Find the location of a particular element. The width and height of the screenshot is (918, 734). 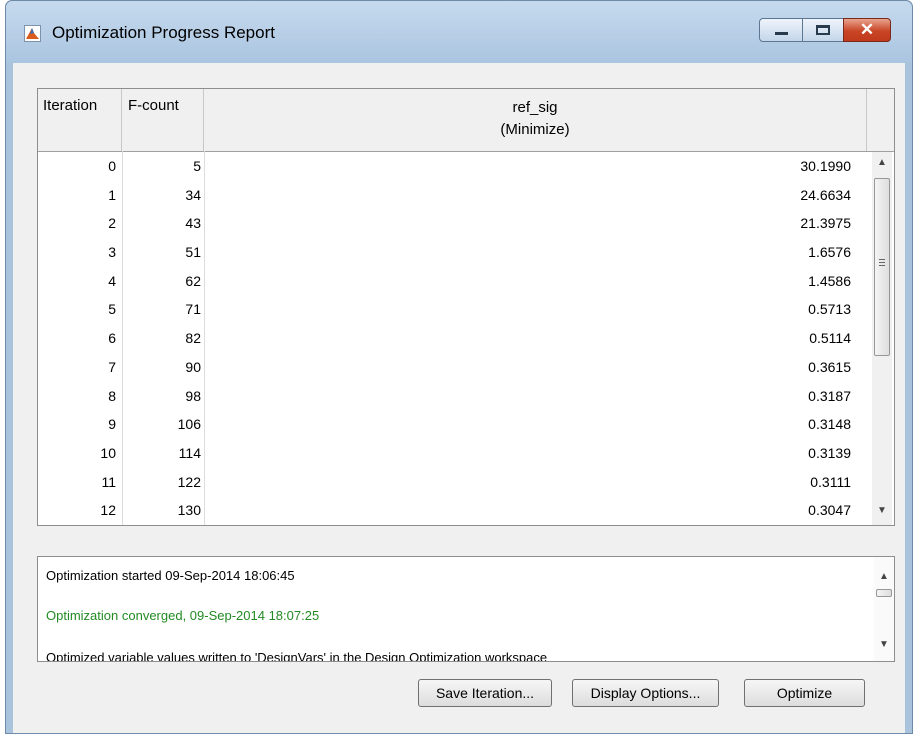

cell-ref-sig: 0.3187 is located at coordinates (829, 395).